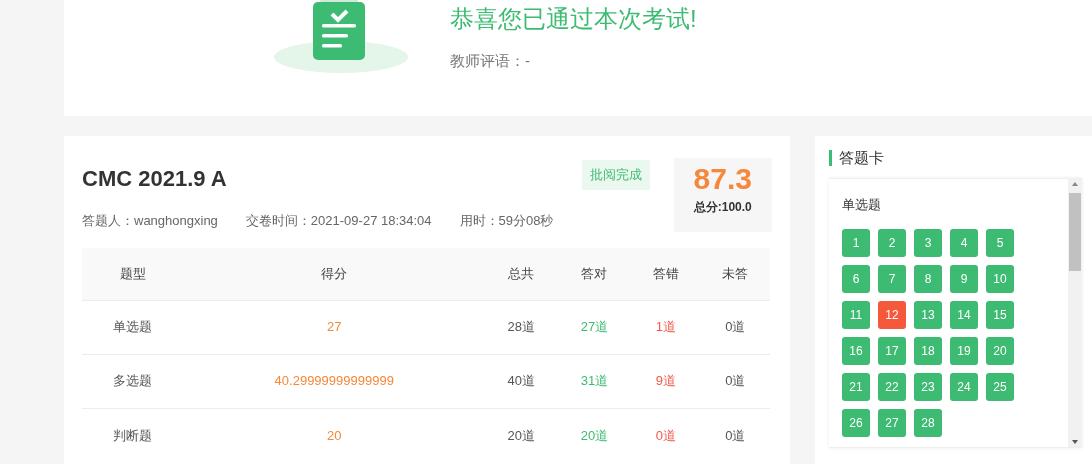 The width and height of the screenshot is (1092, 464). I want to click on table-cell: 单选题, so click(133, 327).